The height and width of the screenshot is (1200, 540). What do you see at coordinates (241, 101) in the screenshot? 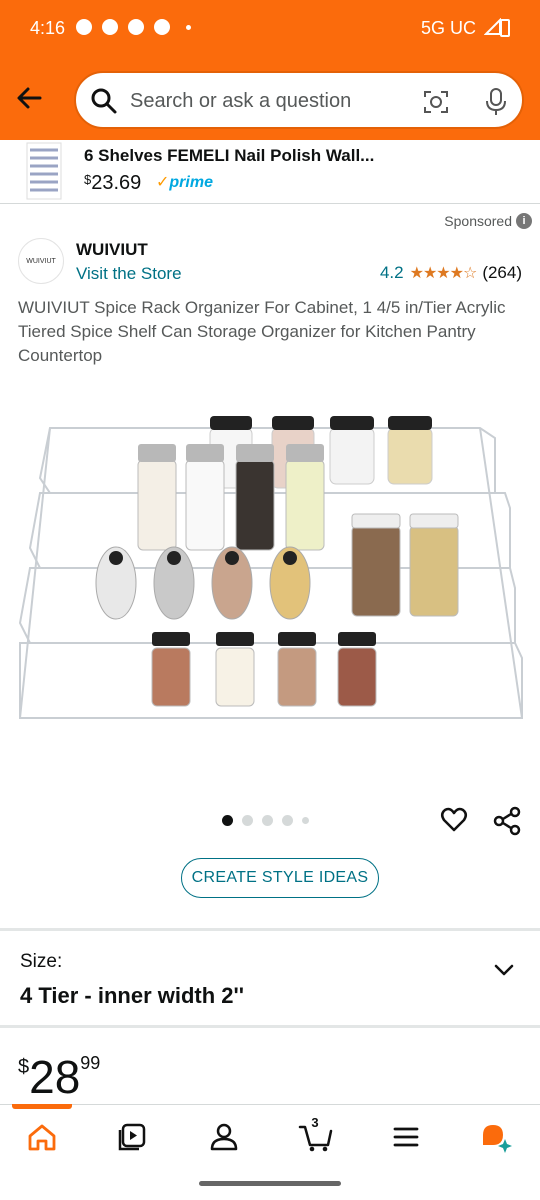
I see `search-placeholder: Search or ask a question` at bounding box center [241, 101].